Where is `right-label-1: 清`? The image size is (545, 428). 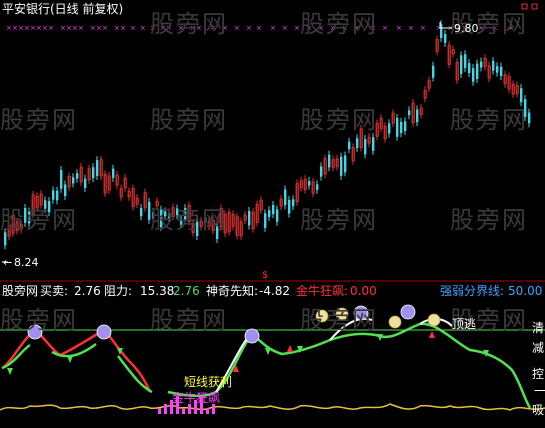
right-label-1: 清 is located at coordinates (538, 328).